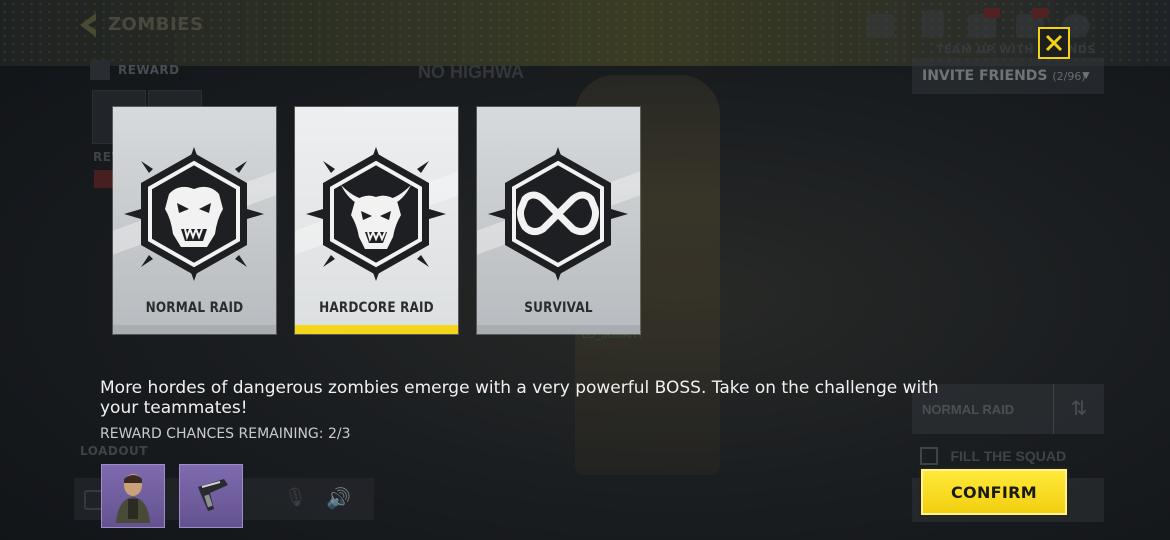  I want to click on normal-raid-emblem-icon, so click(194, 214).